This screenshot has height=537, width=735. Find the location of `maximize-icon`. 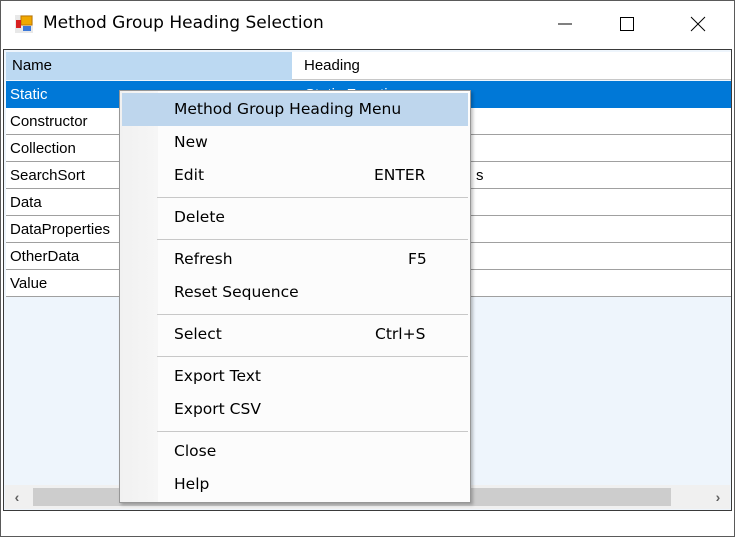

maximize-icon is located at coordinates (627, 24).